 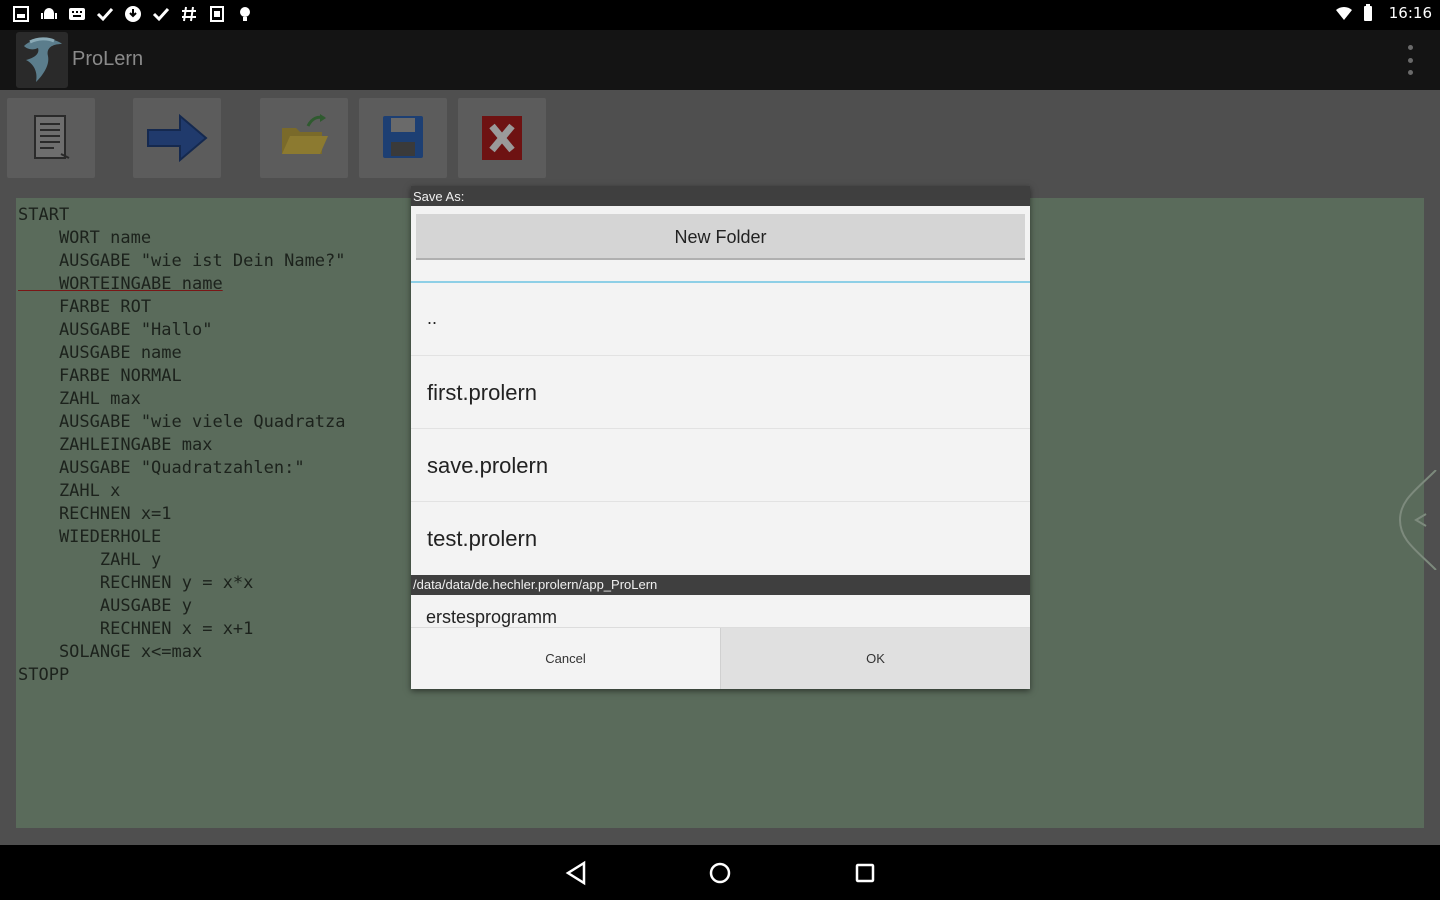 What do you see at coordinates (77, 14) in the screenshot?
I see `keyboard-icon` at bounding box center [77, 14].